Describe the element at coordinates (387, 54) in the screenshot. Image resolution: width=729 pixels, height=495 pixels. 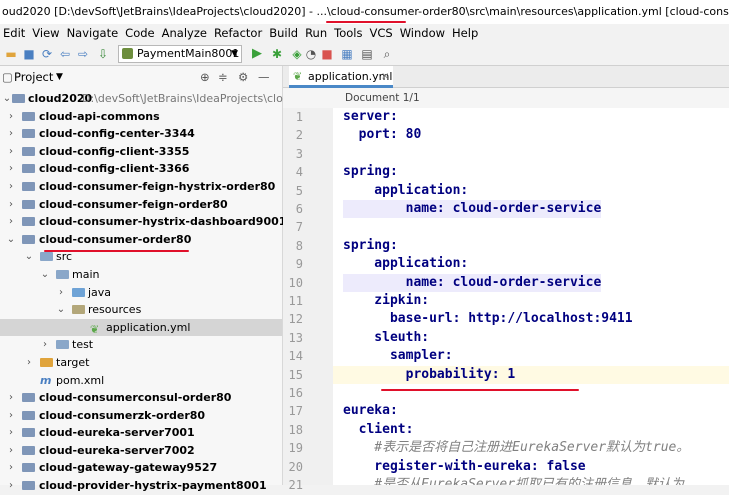
I see `search-icon: ⌕` at that location.